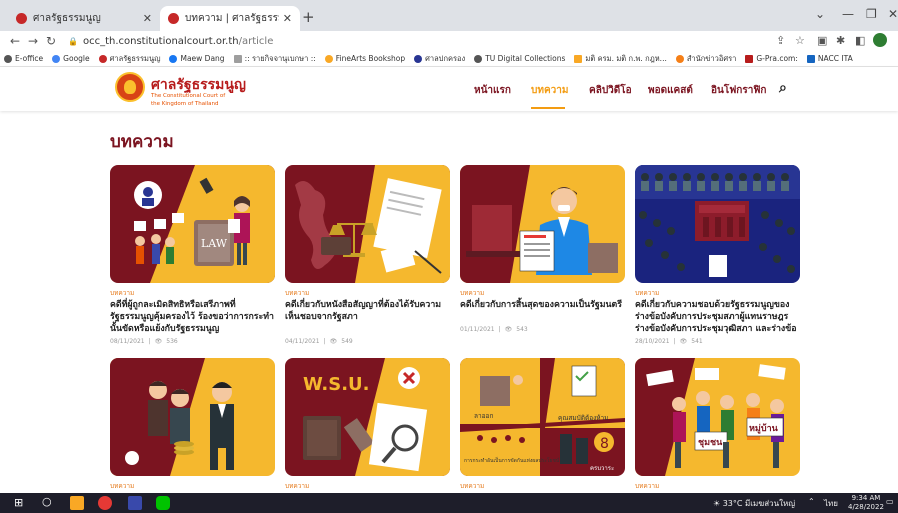 The height and width of the screenshot is (513, 898). What do you see at coordinates (73, 41) in the screenshot?
I see `lock-icon: 🔒` at bounding box center [73, 41].